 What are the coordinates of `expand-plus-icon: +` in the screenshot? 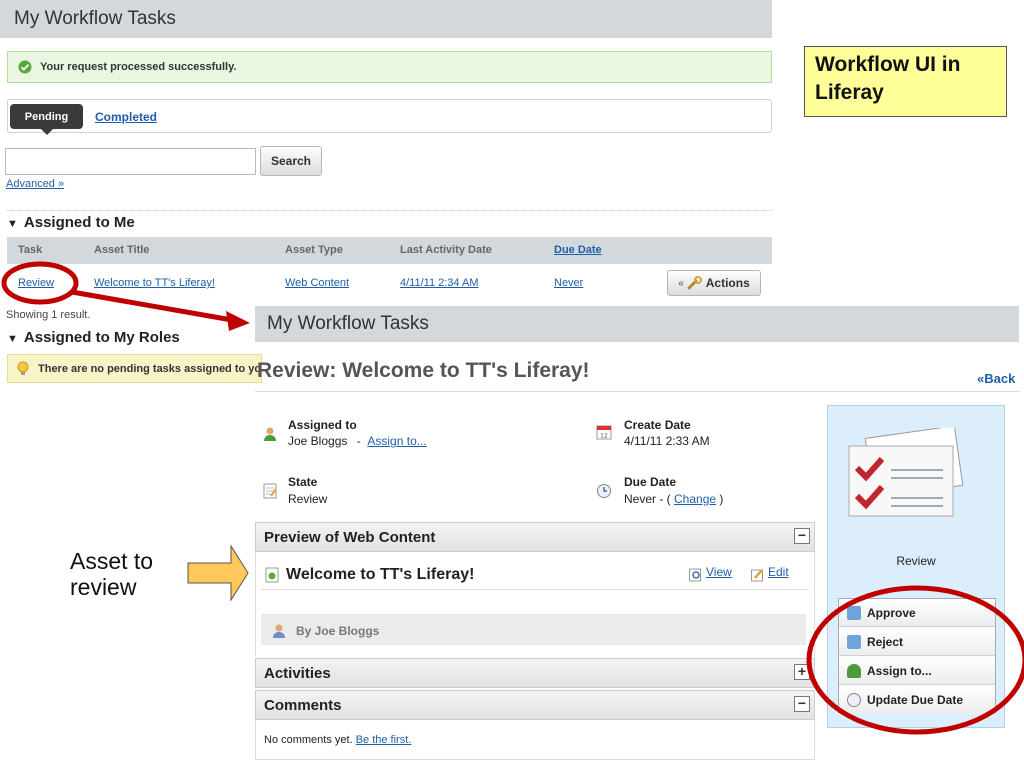 It's located at (802, 672).